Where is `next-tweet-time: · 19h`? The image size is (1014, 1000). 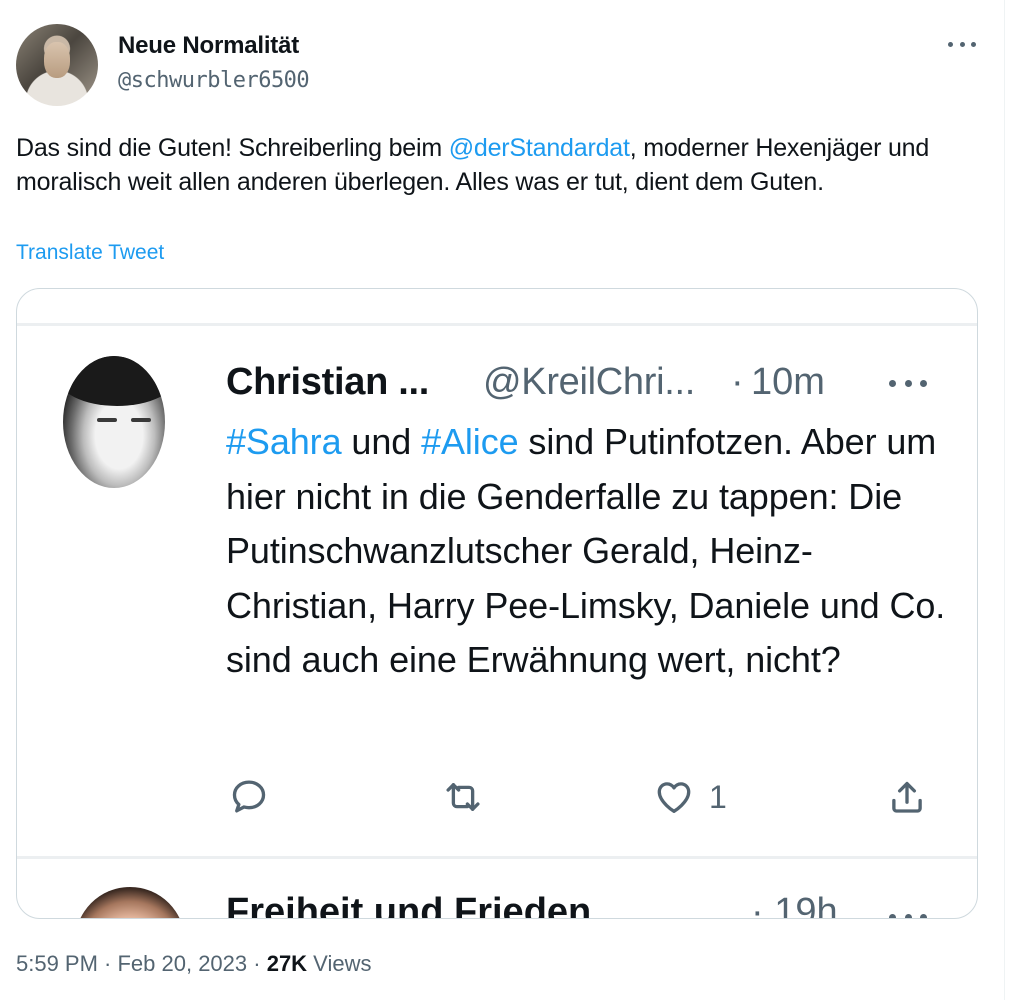 next-tweet-time: · 19h is located at coordinates (794, 905).